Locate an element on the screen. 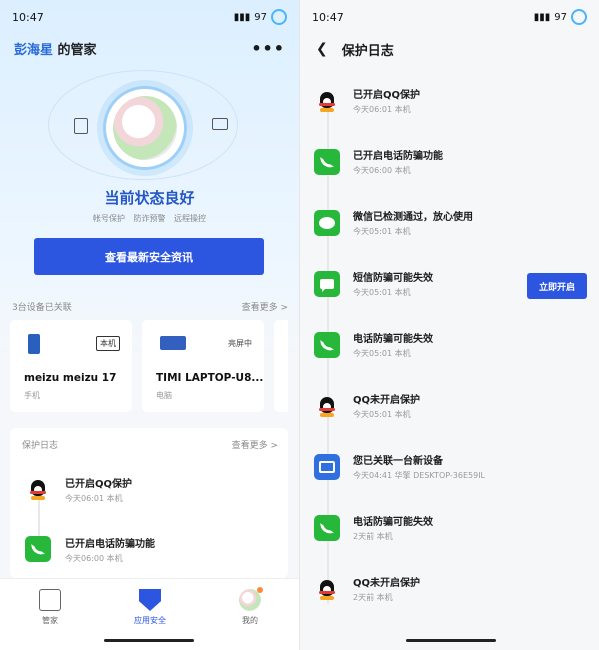  title-suffix: 的管家 is located at coordinates (75, 50).